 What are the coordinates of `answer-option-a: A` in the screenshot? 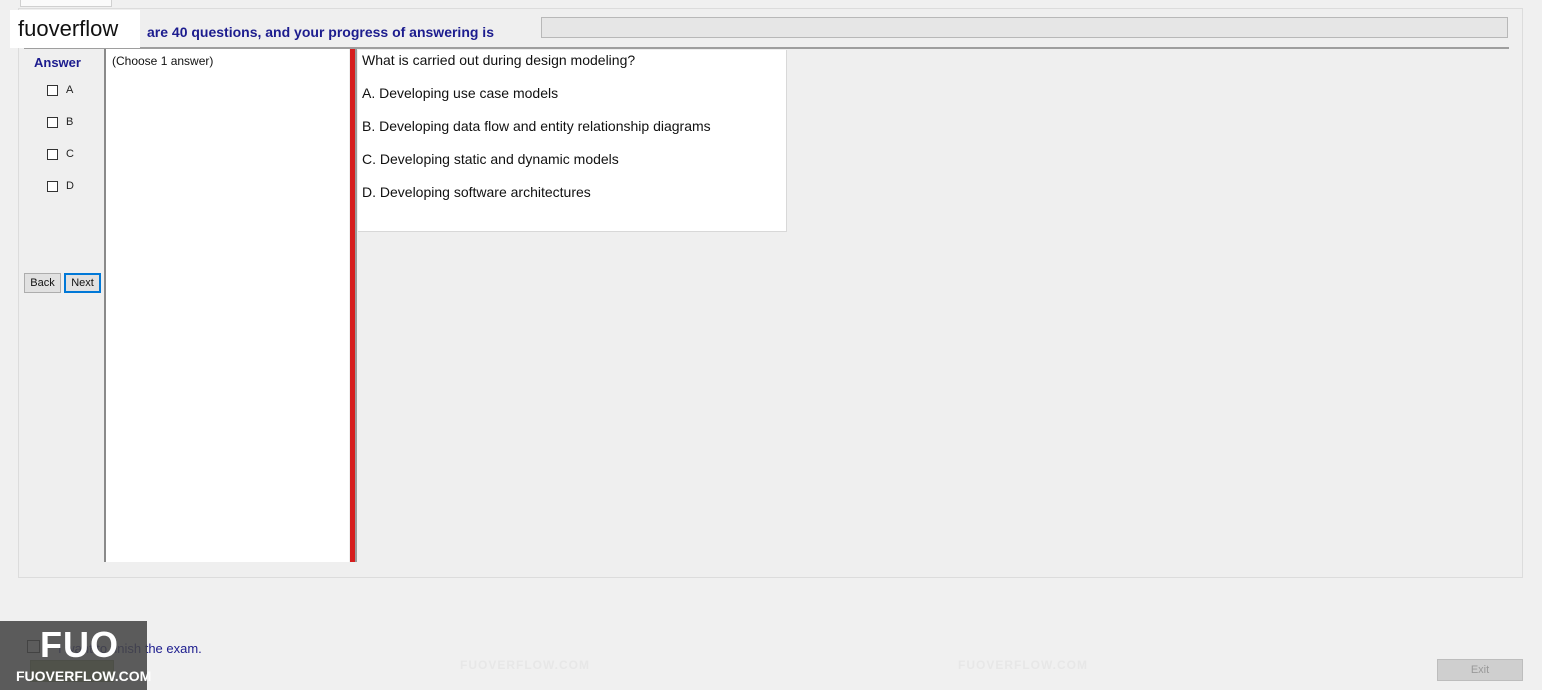 It's located at (60, 90).